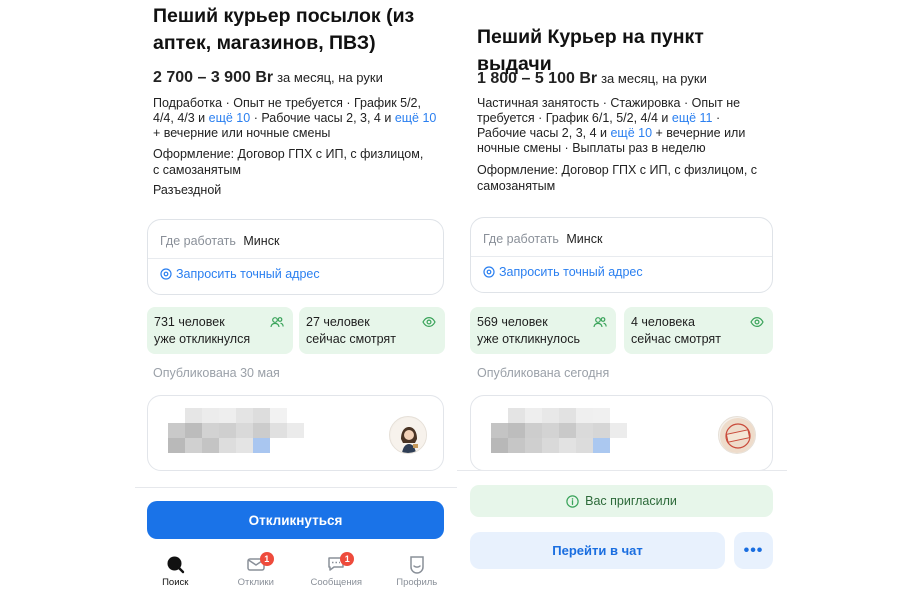  I want to click on nav-responses-label: Отклики, so click(255, 582).